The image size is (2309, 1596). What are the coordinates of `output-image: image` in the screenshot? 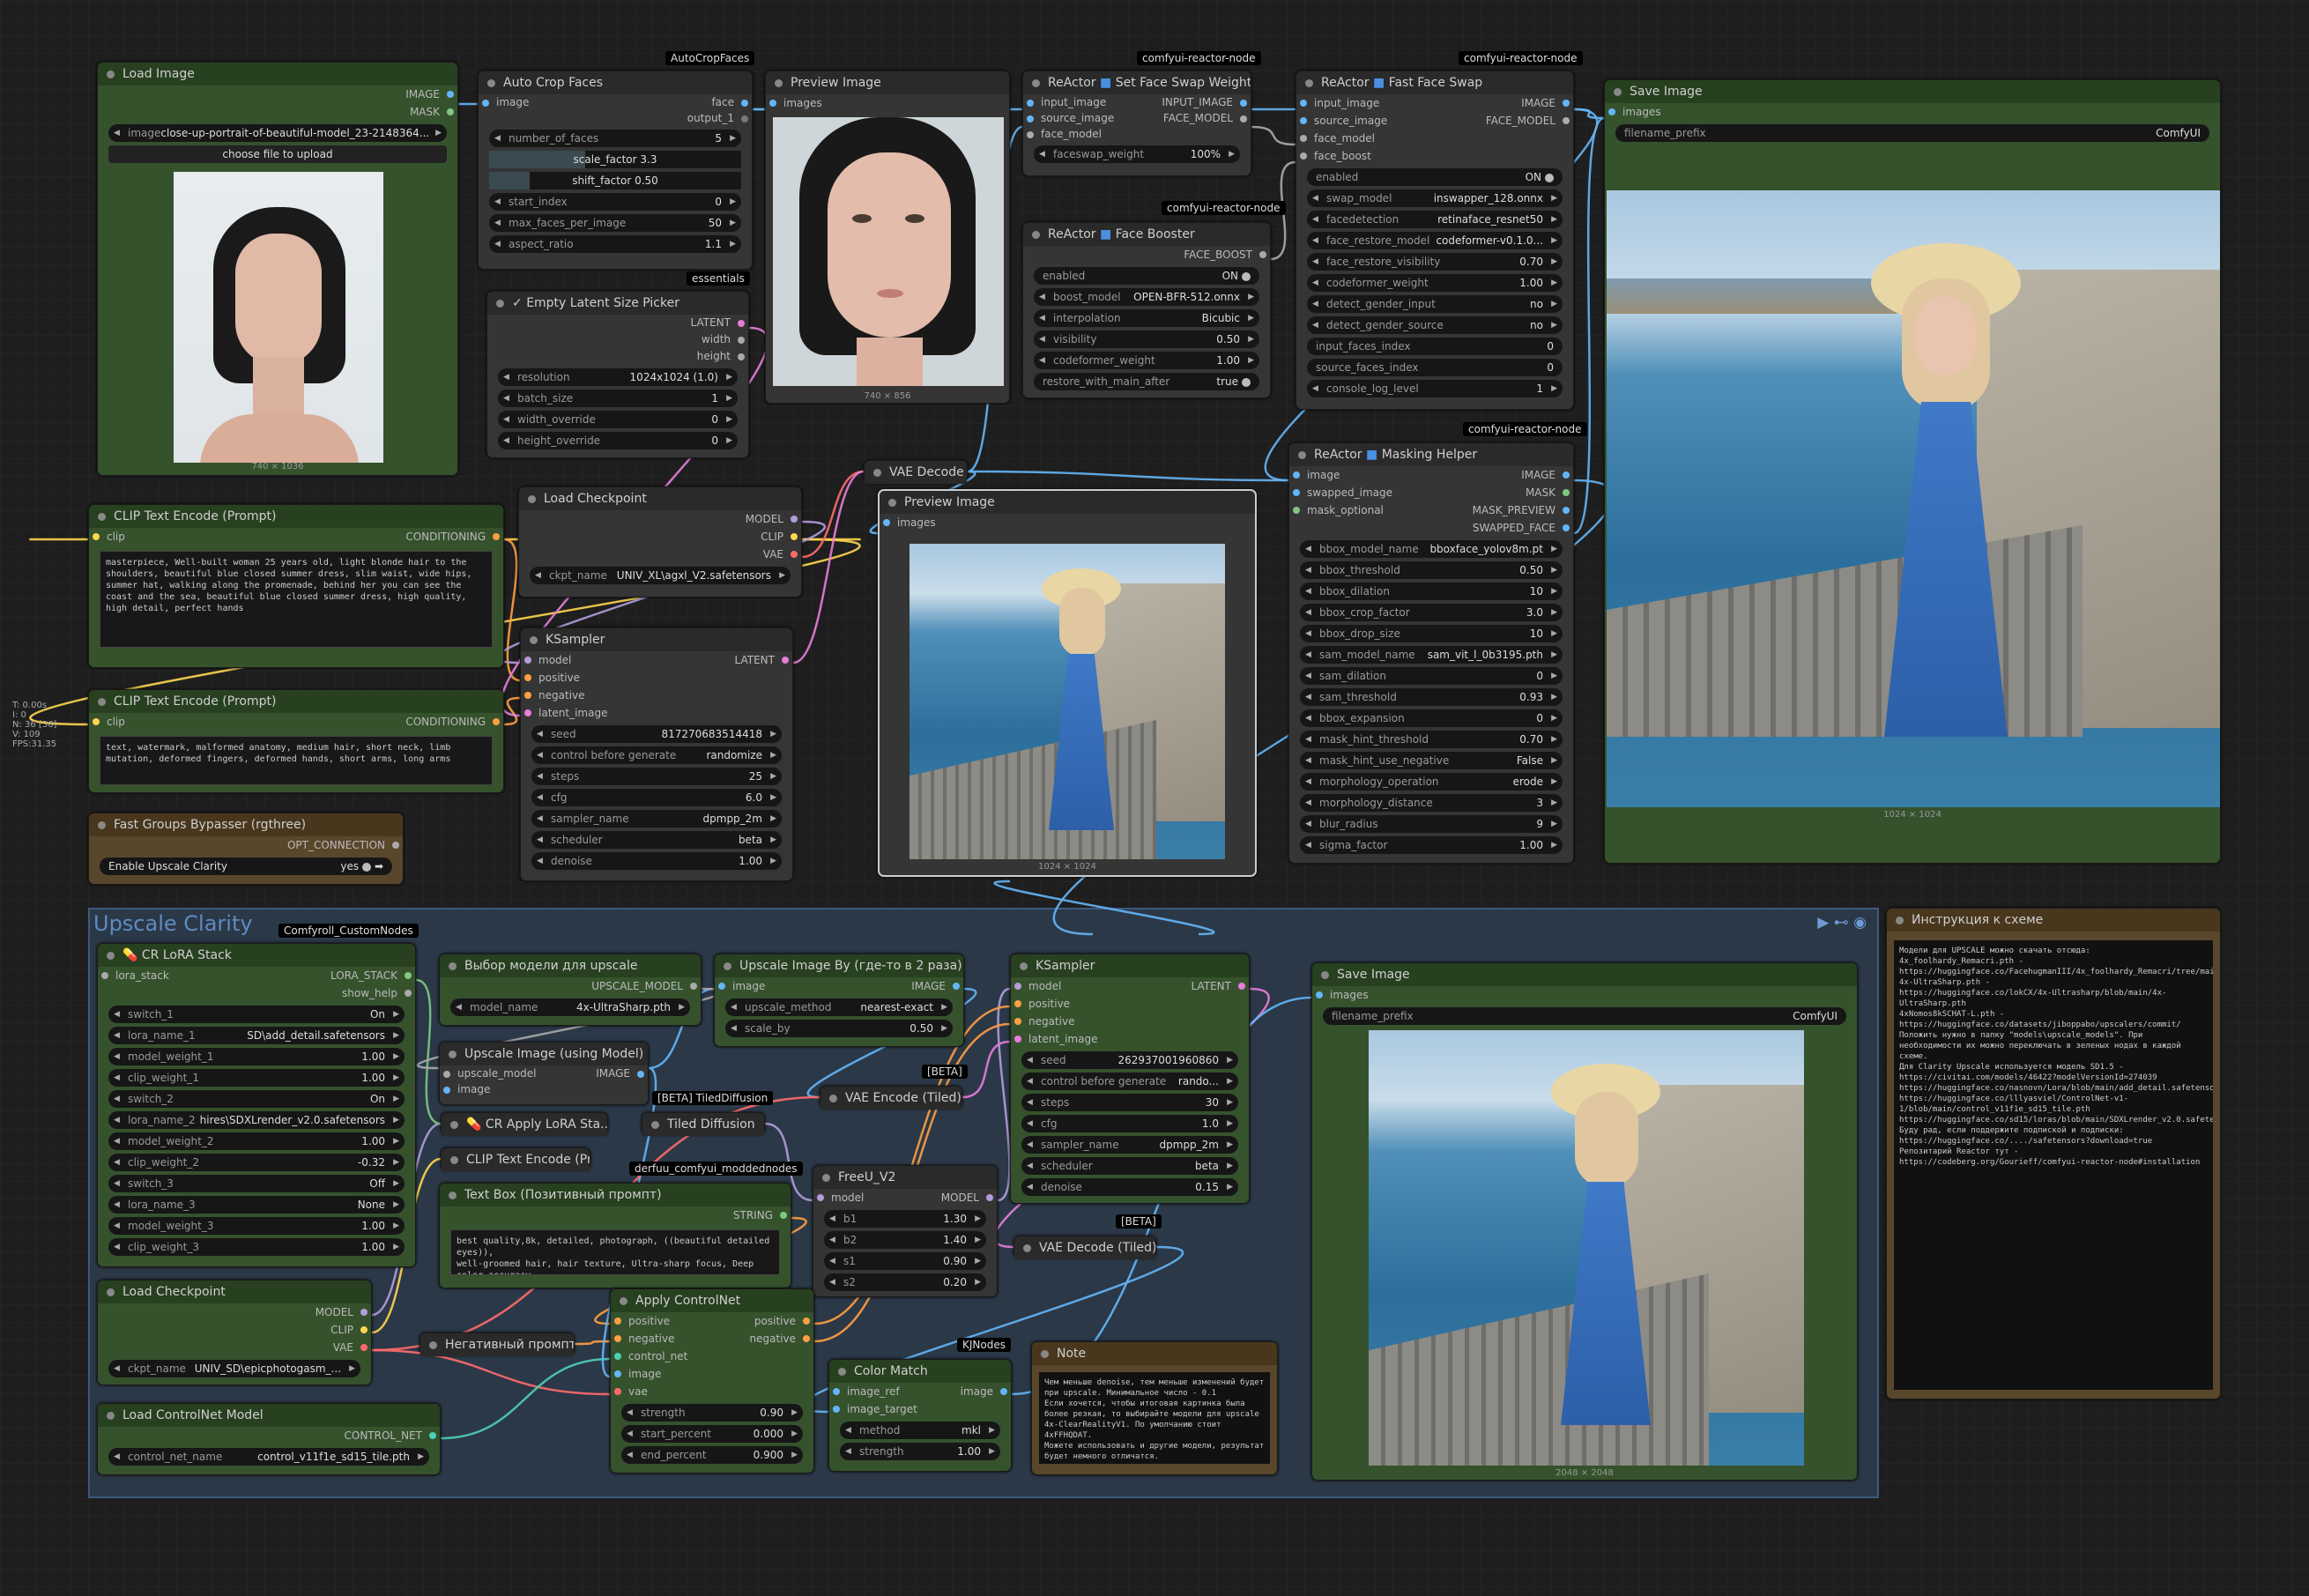 It's located at (986, 1391).